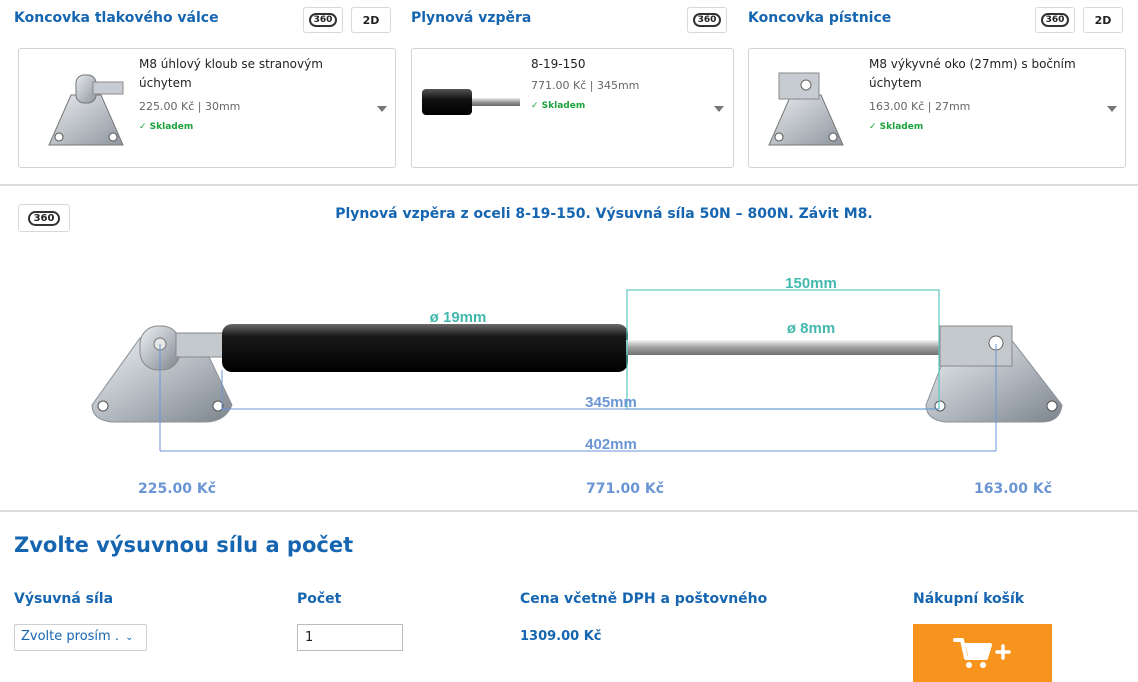 This screenshot has width=1138, height=682. Describe the element at coordinates (458, 317) in the screenshot. I see `body-diameter-label: ø 19mm` at that location.